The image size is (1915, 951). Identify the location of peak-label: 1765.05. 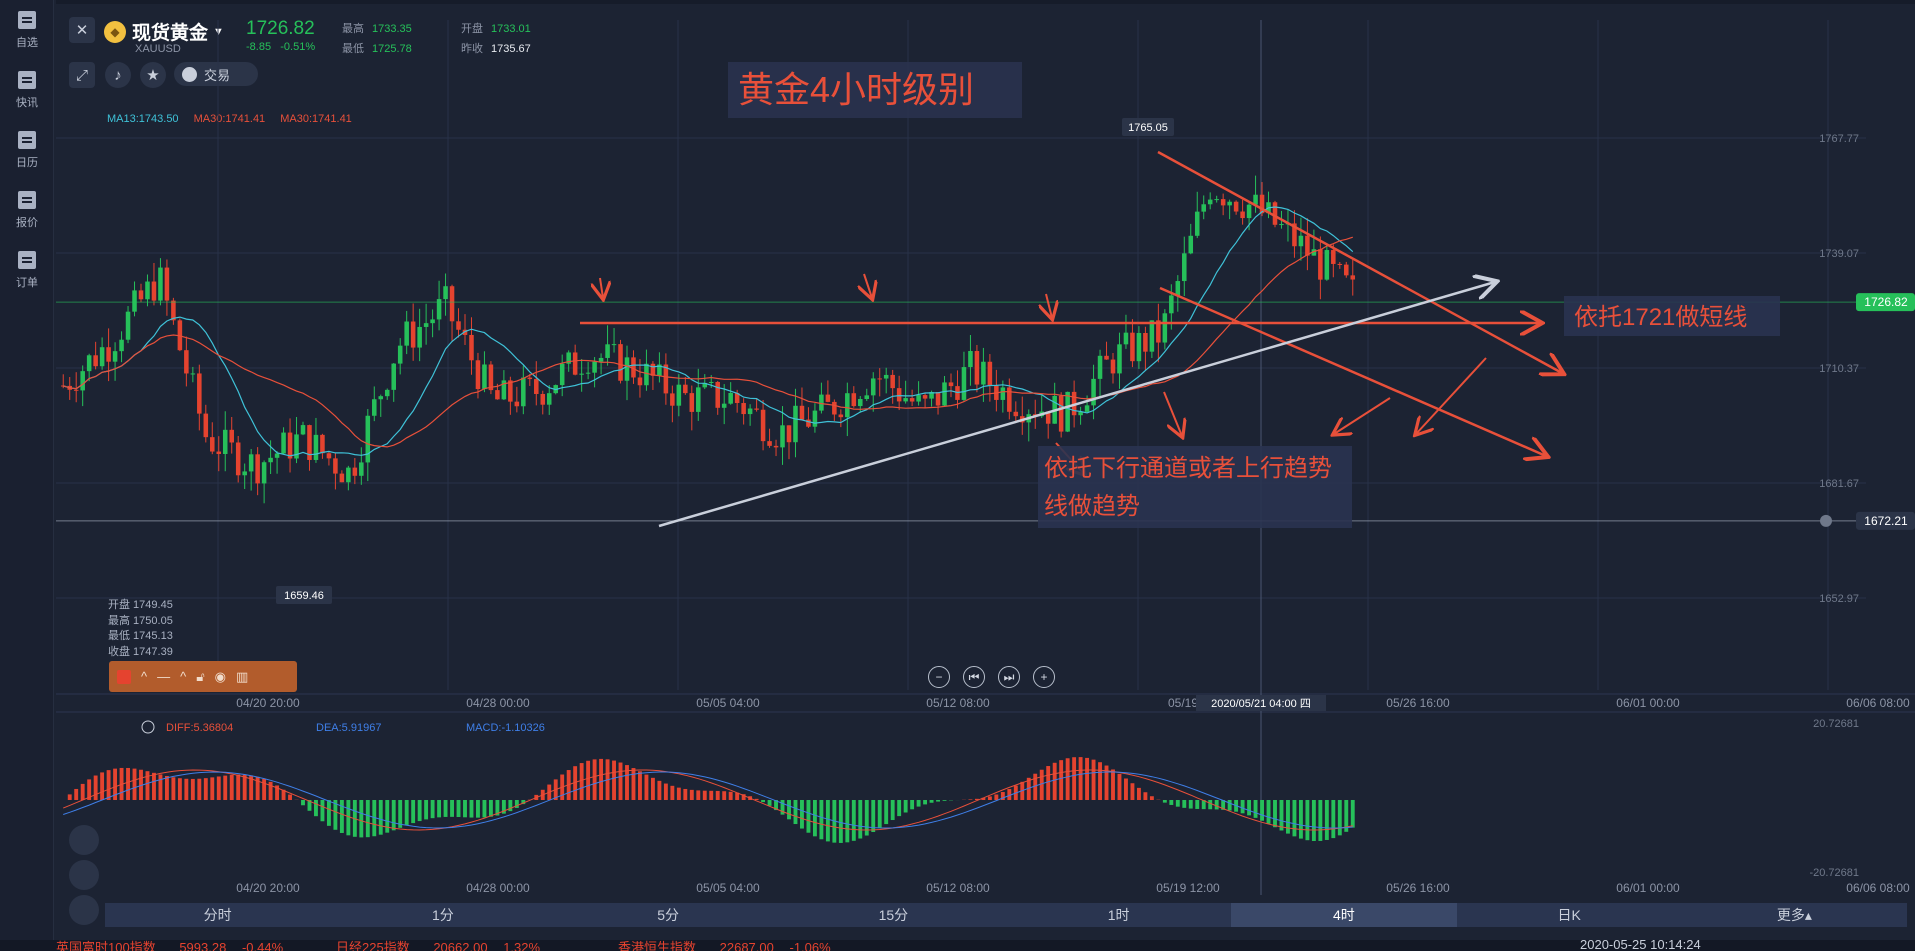
(1148, 128).